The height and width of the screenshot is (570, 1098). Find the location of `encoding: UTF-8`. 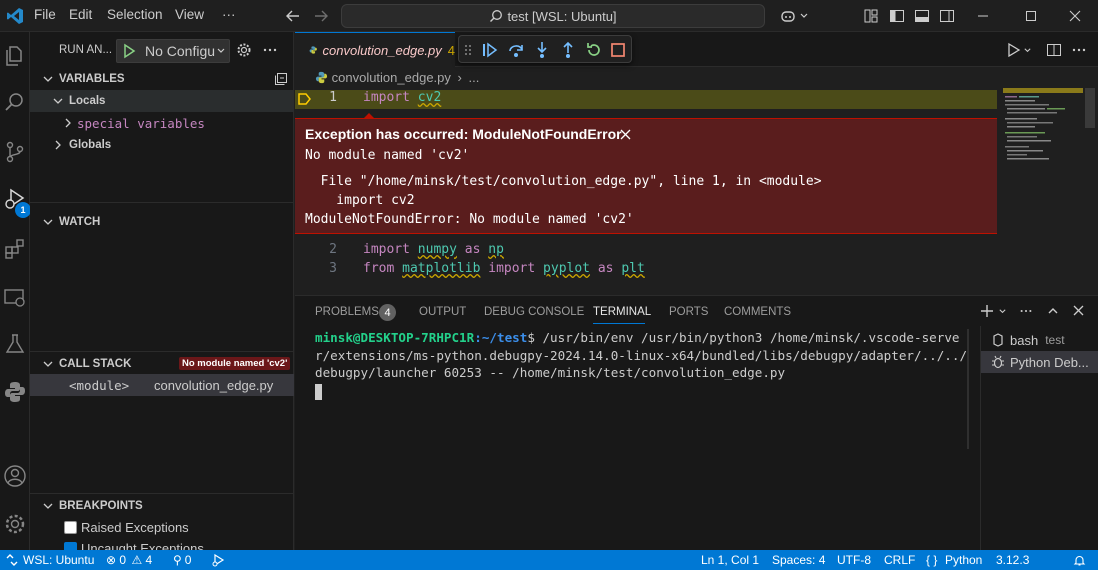

encoding: UTF-8 is located at coordinates (854, 560).